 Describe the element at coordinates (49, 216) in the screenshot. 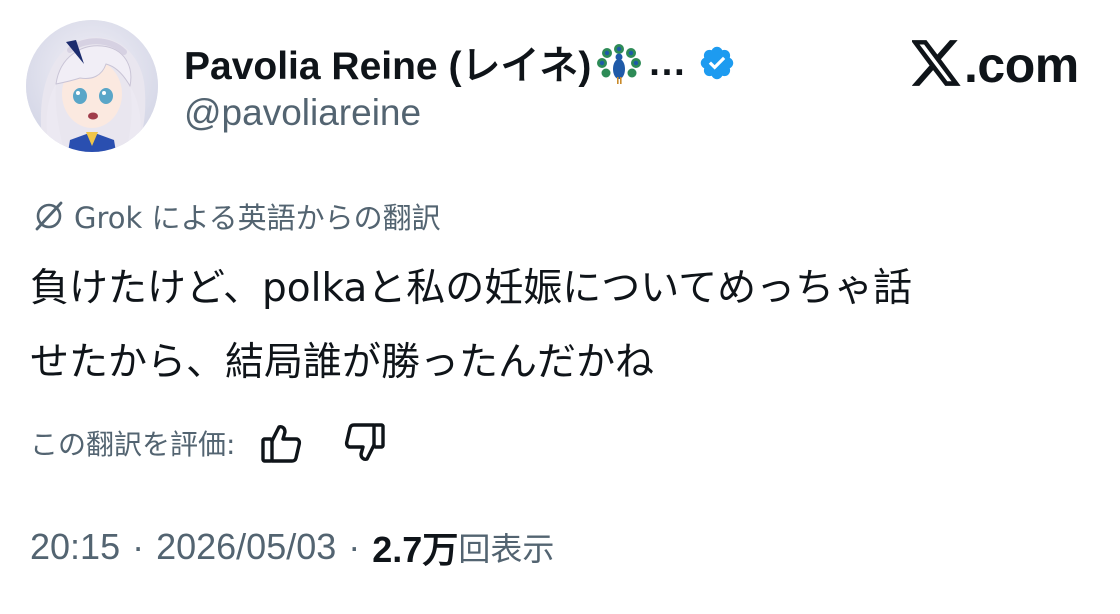

I see `grok-icon` at that location.